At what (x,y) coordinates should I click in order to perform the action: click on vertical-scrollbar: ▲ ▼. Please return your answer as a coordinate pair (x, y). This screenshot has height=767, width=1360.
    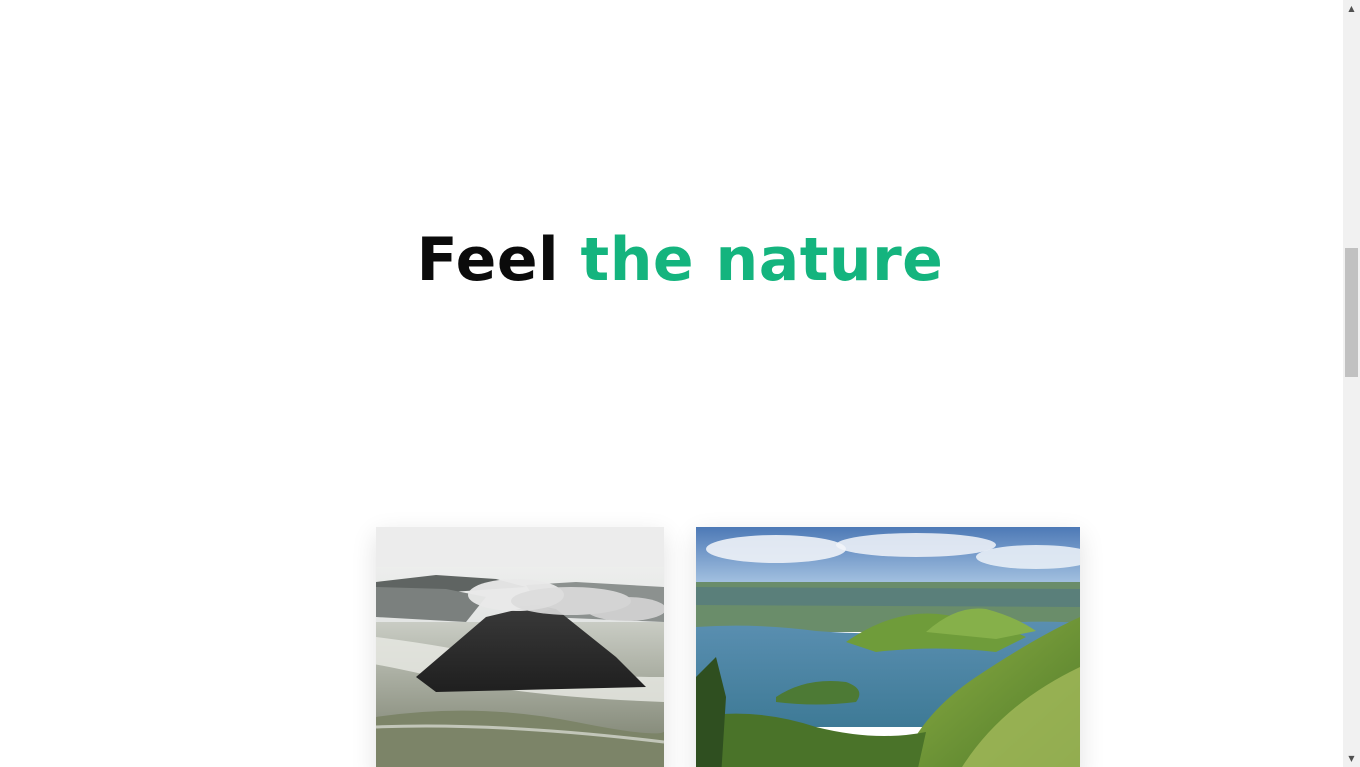
    Looking at the image, I should click on (1351, 383).